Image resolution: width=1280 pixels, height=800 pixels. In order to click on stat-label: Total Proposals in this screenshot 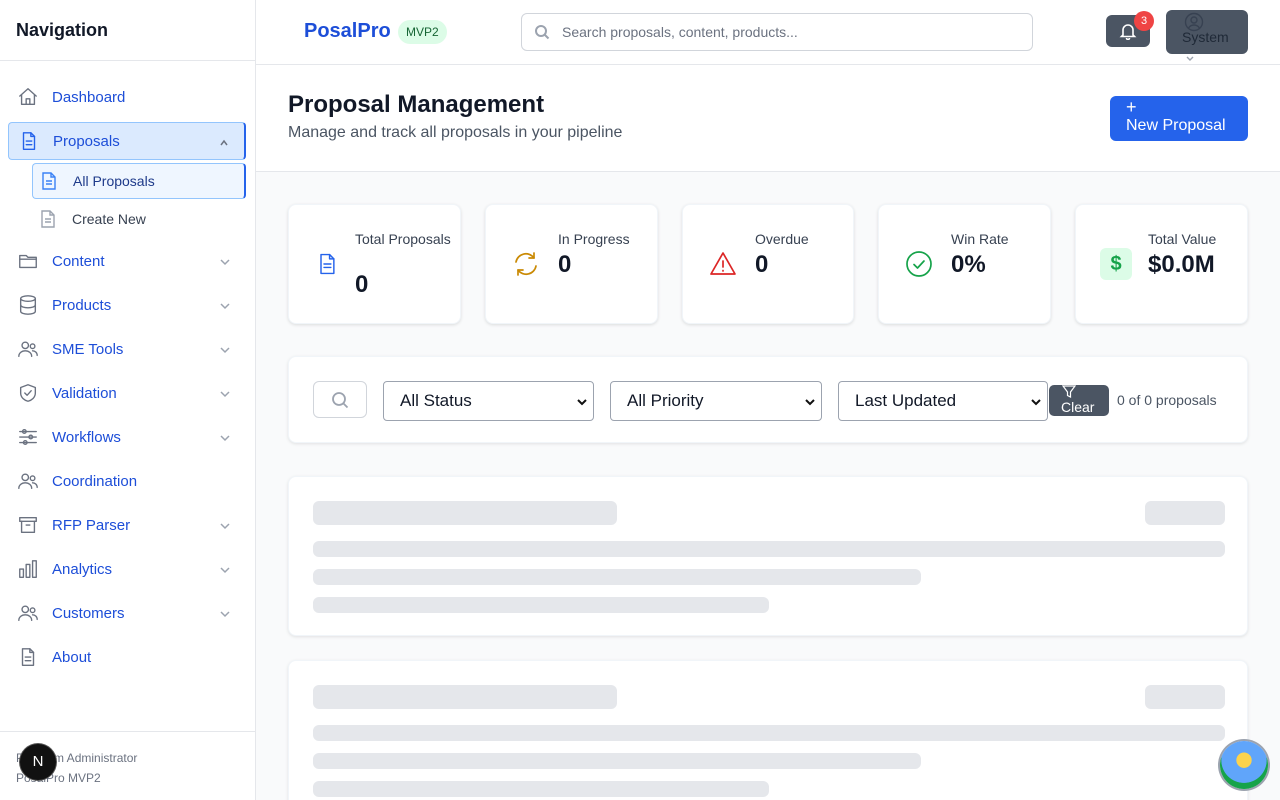, I will do `click(403, 239)`.